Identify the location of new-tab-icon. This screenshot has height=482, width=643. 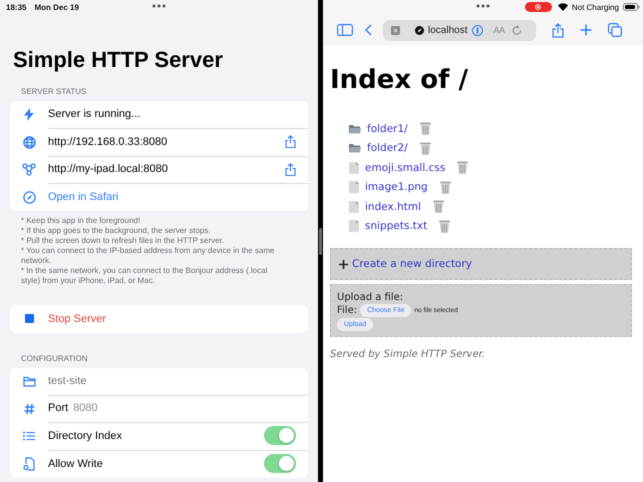
(586, 30).